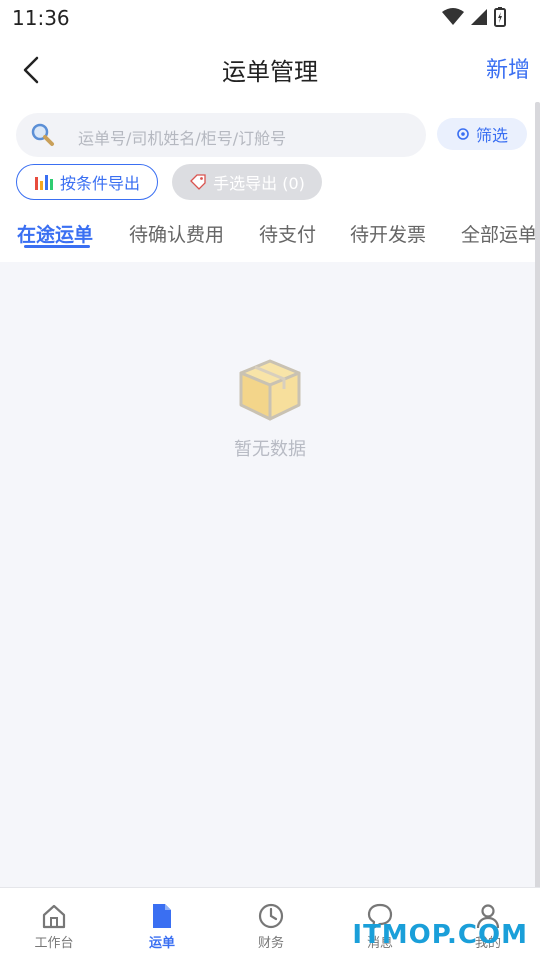 This screenshot has width=540, height=961. I want to click on empty-box-icon, so click(270, 390).